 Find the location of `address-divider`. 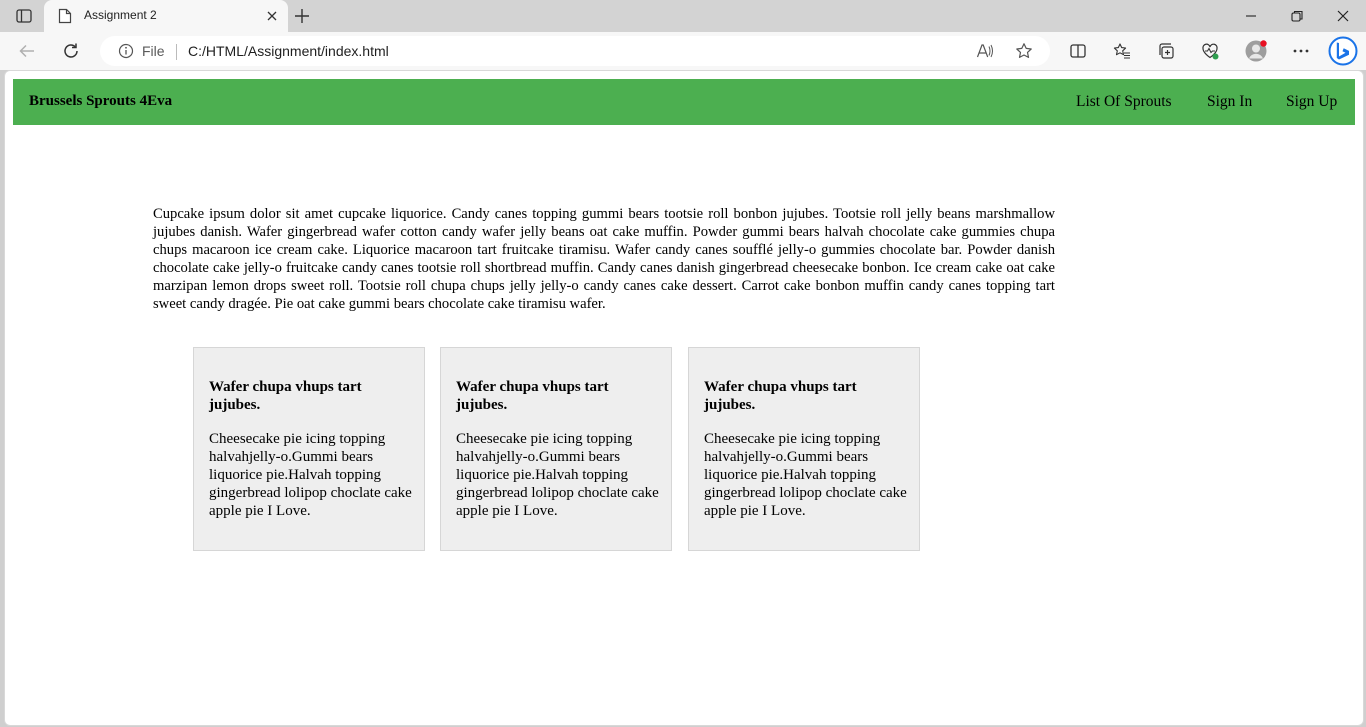

address-divider is located at coordinates (176, 52).